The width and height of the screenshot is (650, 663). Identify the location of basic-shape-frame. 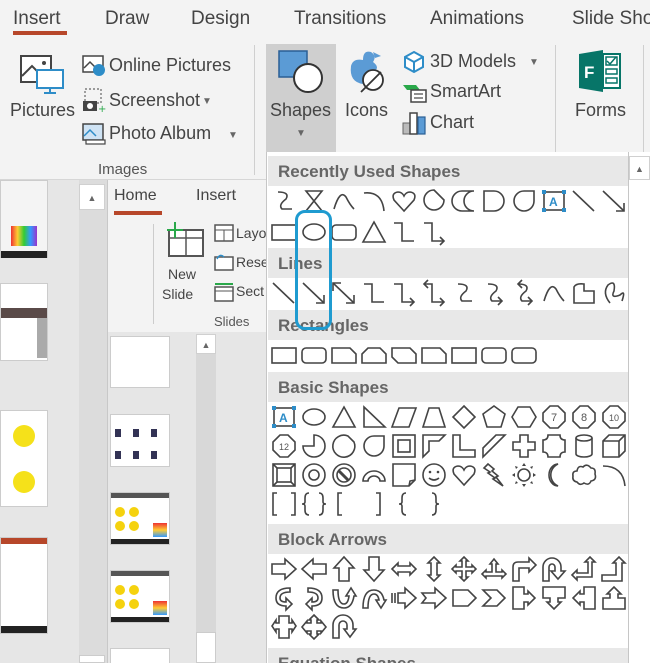
(404, 446).